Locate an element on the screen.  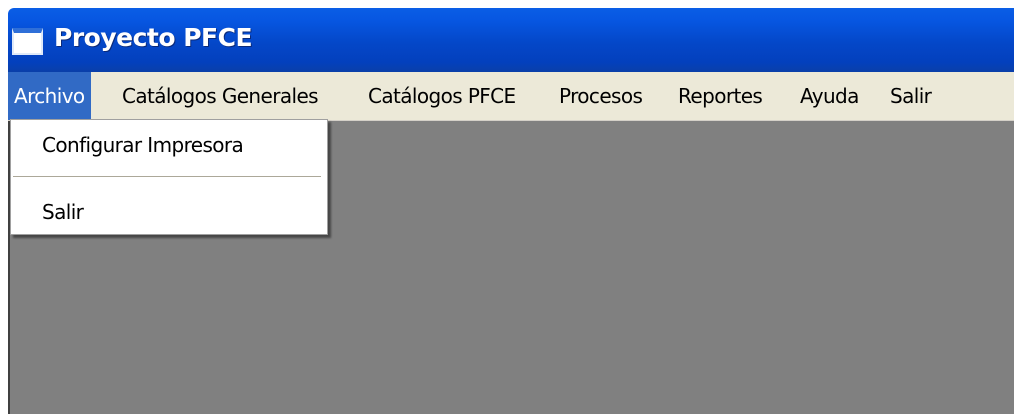
window-app-icon is located at coordinates (27, 41).